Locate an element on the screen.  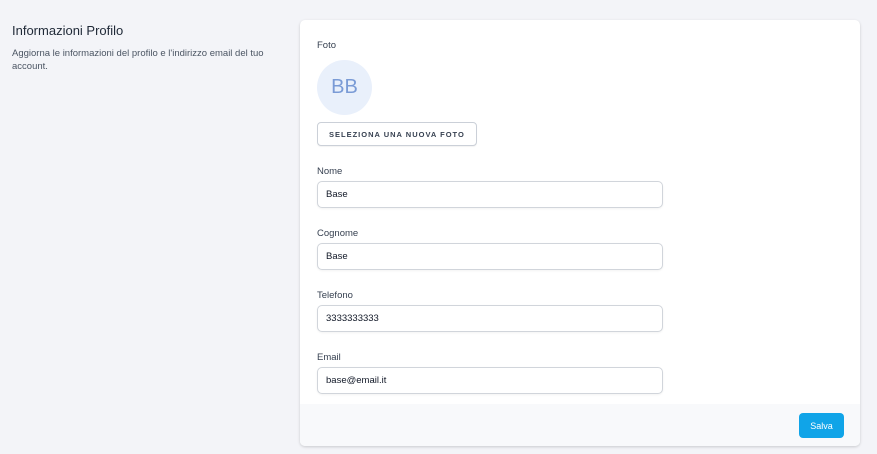
last-name-label: Cognome is located at coordinates (338, 233).